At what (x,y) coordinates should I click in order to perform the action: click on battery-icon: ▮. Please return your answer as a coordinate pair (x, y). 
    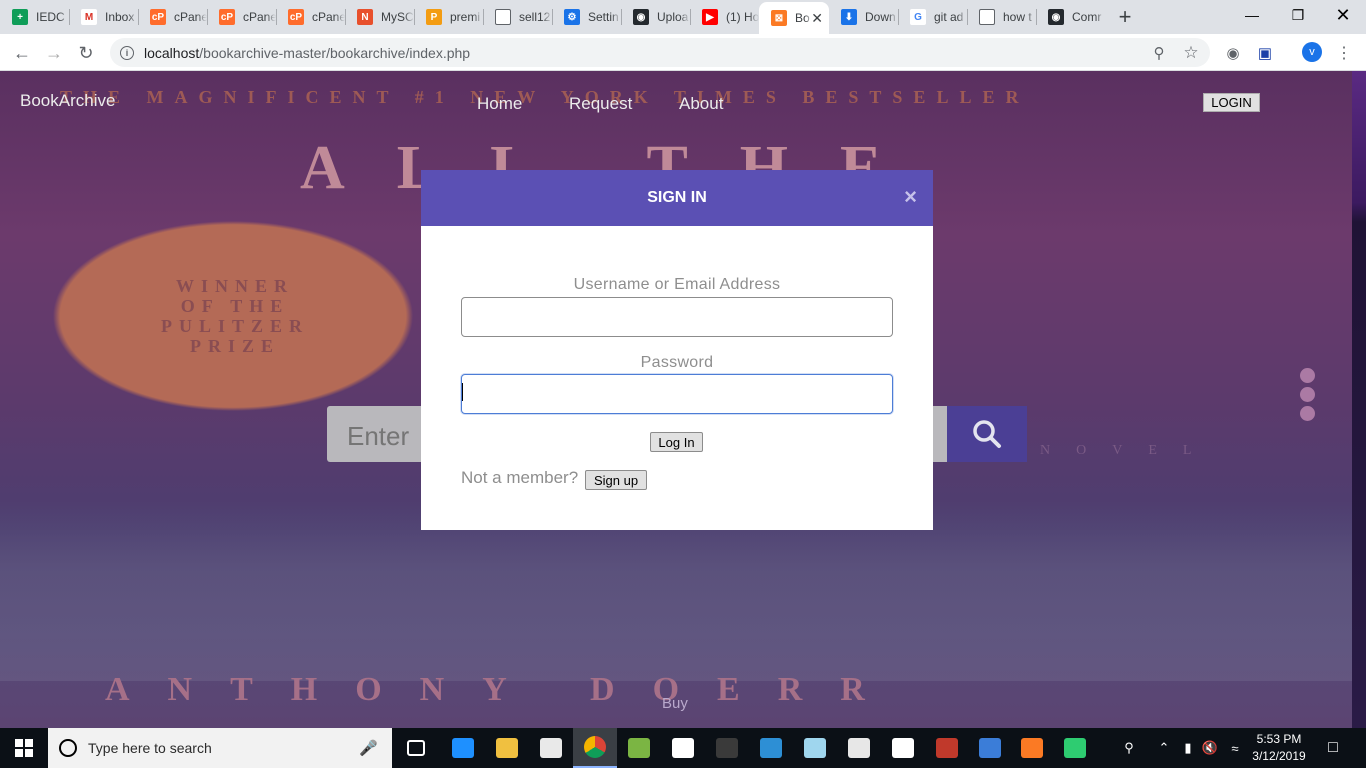
    Looking at the image, I should click on (1188, 748).